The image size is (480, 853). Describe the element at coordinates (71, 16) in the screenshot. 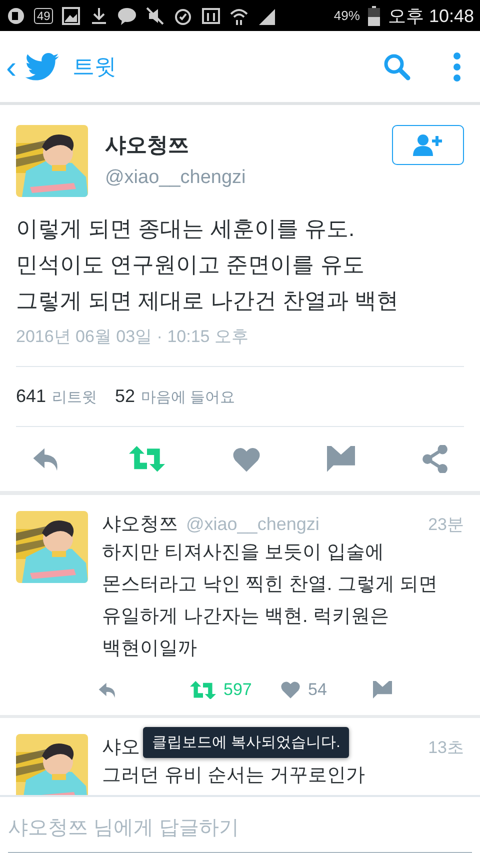

I see `image-icon` at that location.